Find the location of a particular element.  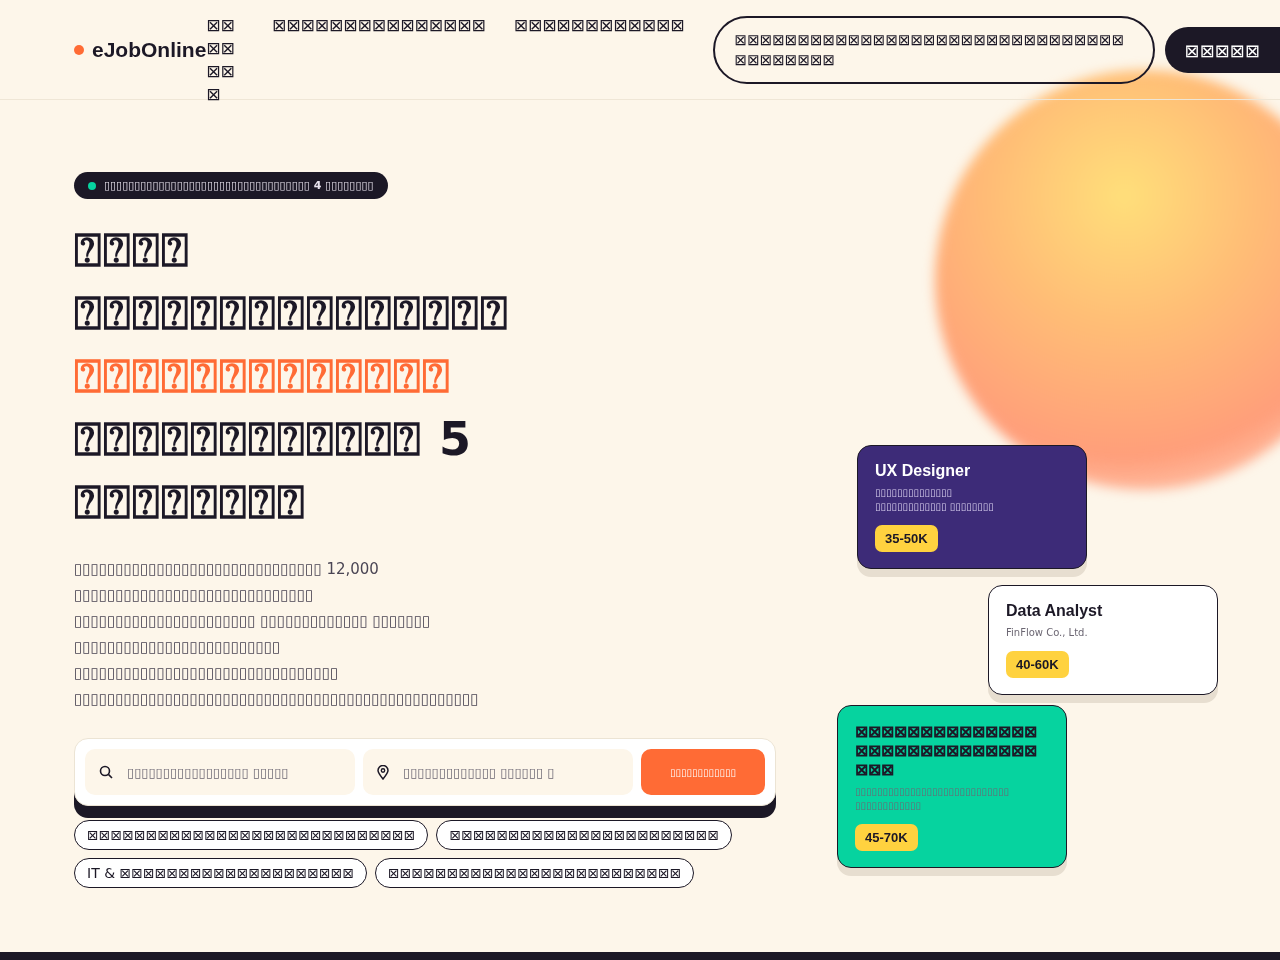

logo-dot-icon is located at coordinates (79, 50).